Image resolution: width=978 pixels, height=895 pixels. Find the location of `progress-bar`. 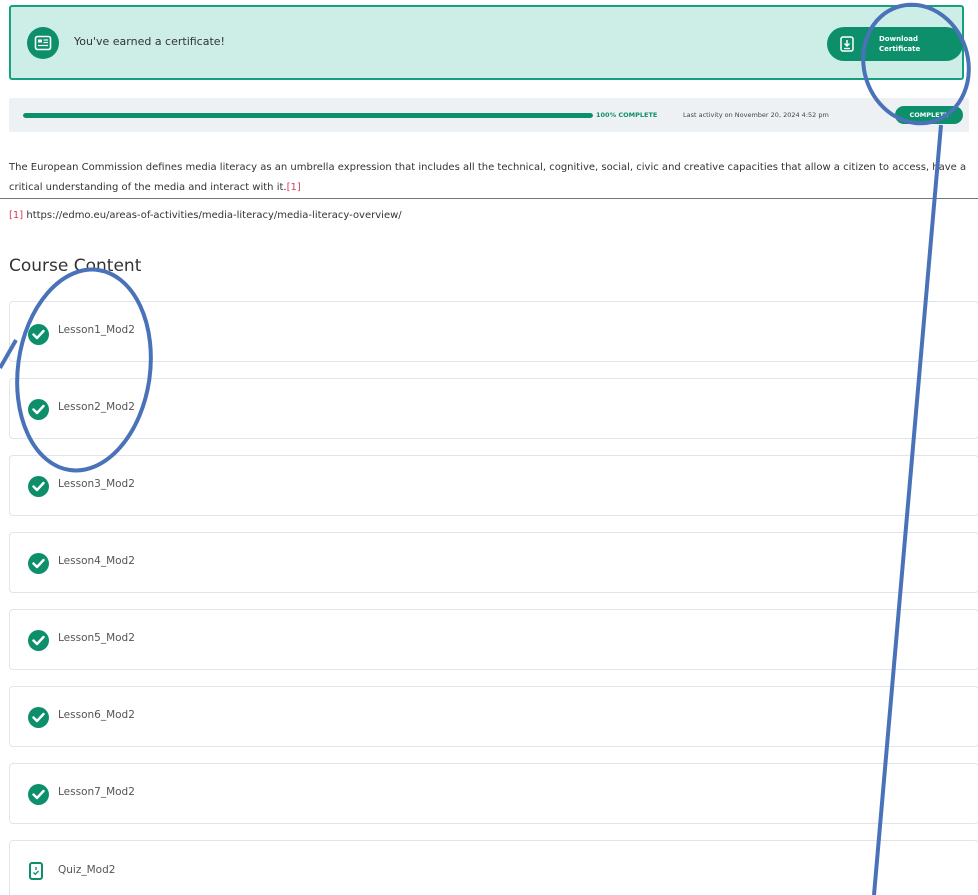

progress-bar is located at coordinates (308, 115).